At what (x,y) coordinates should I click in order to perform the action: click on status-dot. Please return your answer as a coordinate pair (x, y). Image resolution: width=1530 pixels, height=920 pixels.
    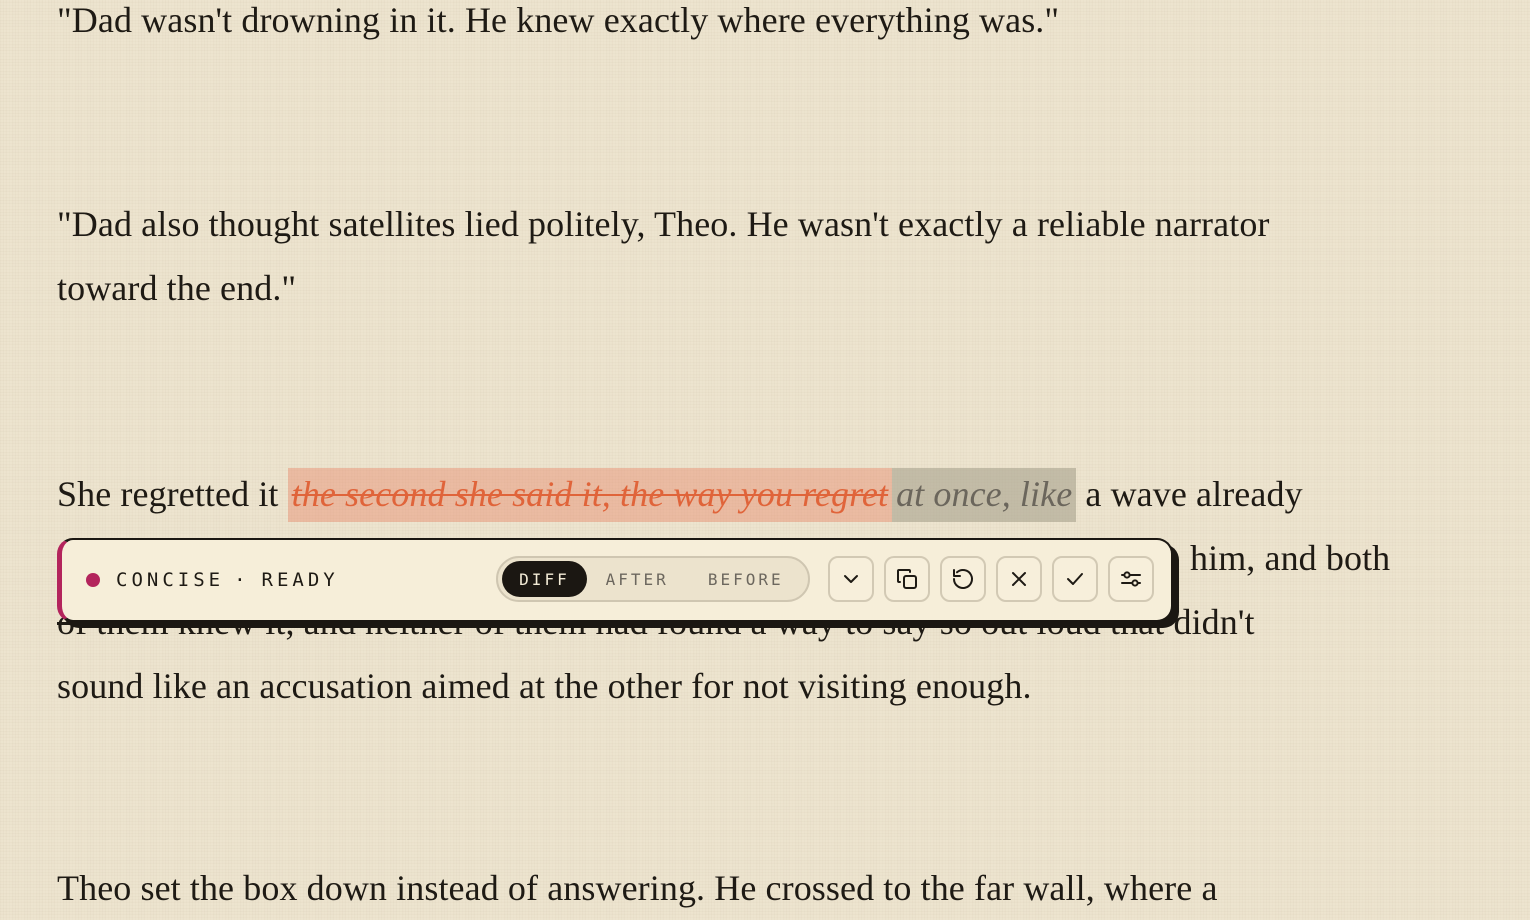
    Looking at the image, I should click on (93, 580).